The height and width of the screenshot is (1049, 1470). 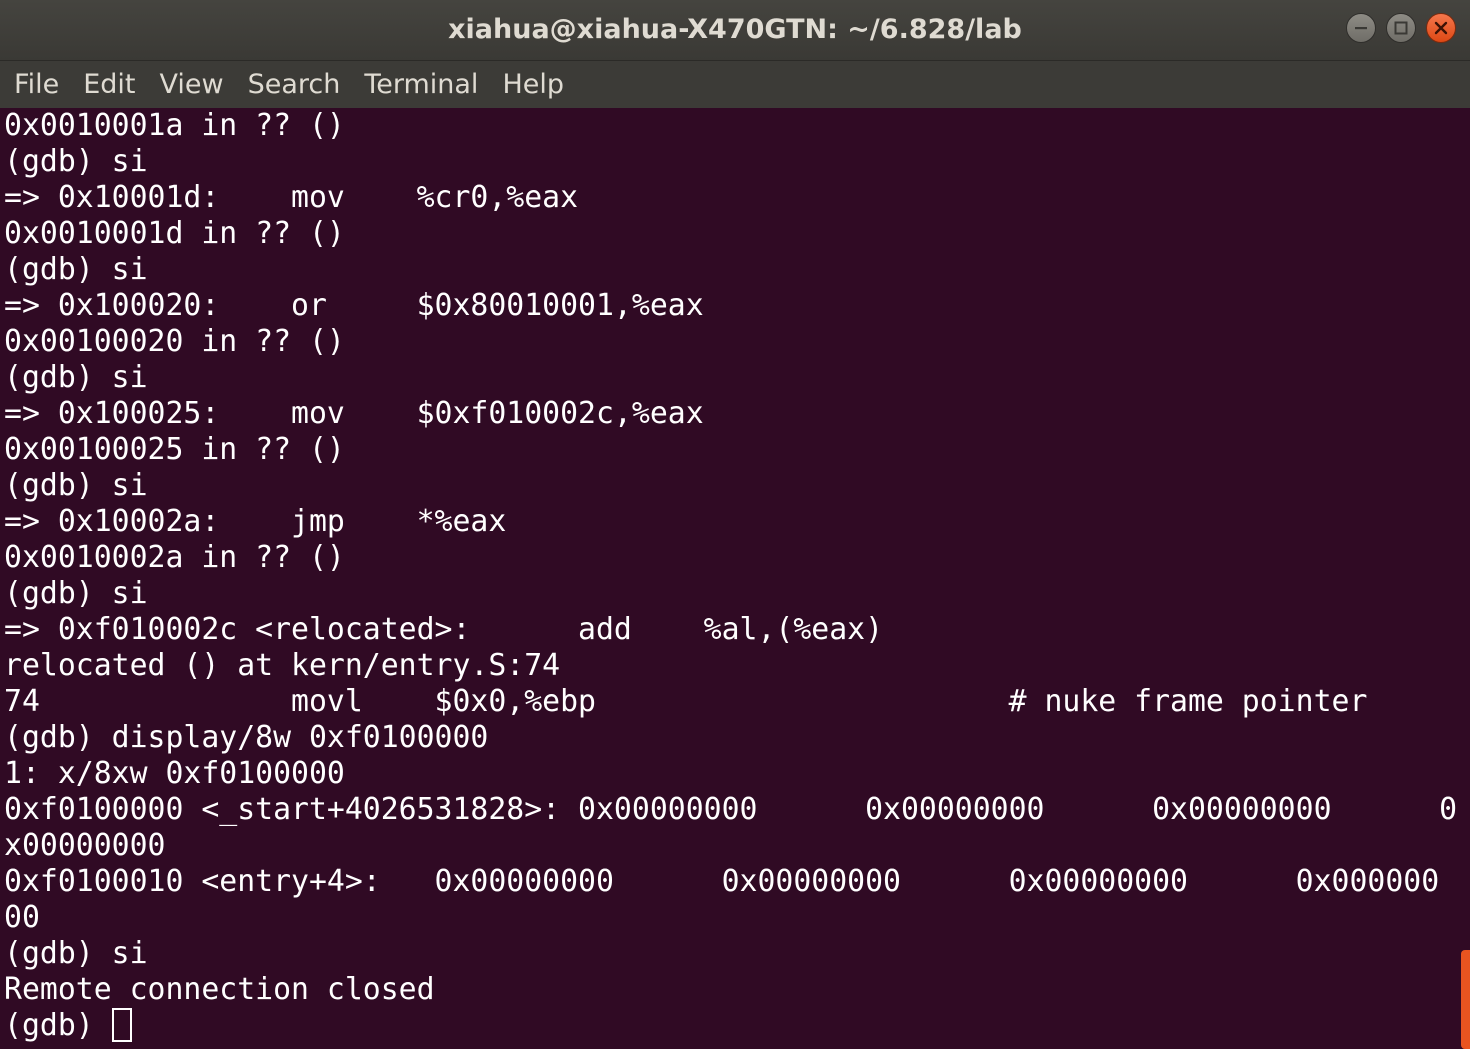 What do you see at coordinates (121, 1025) in the screenshot?
I see `text-cursor` at bounding box center [121, 1025].